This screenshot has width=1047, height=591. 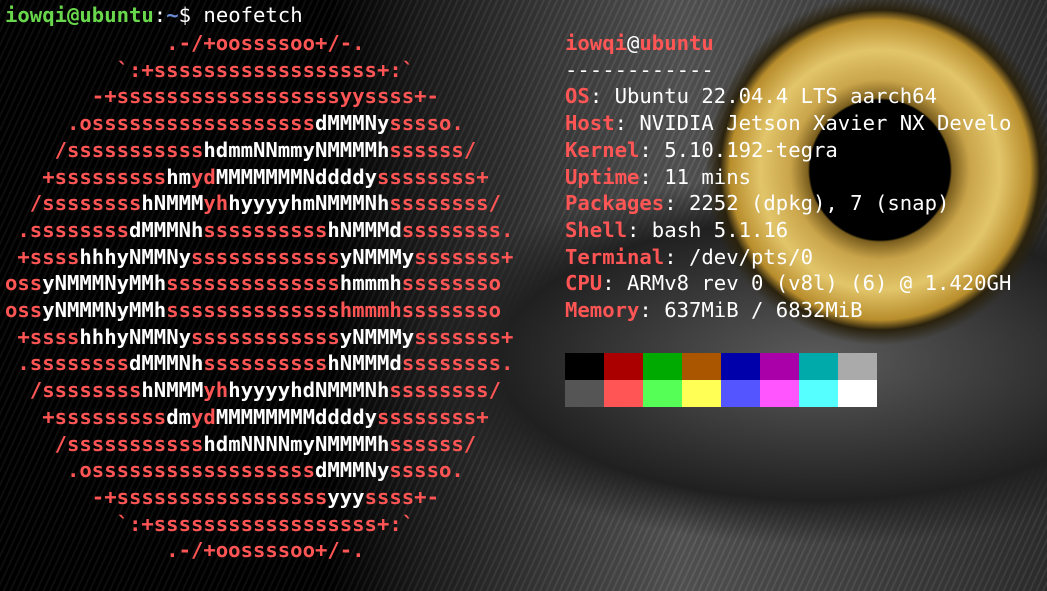 I want to click on logo-line: -+sssssssssssssssssyyyssss+-, so click(x=222, y=497).